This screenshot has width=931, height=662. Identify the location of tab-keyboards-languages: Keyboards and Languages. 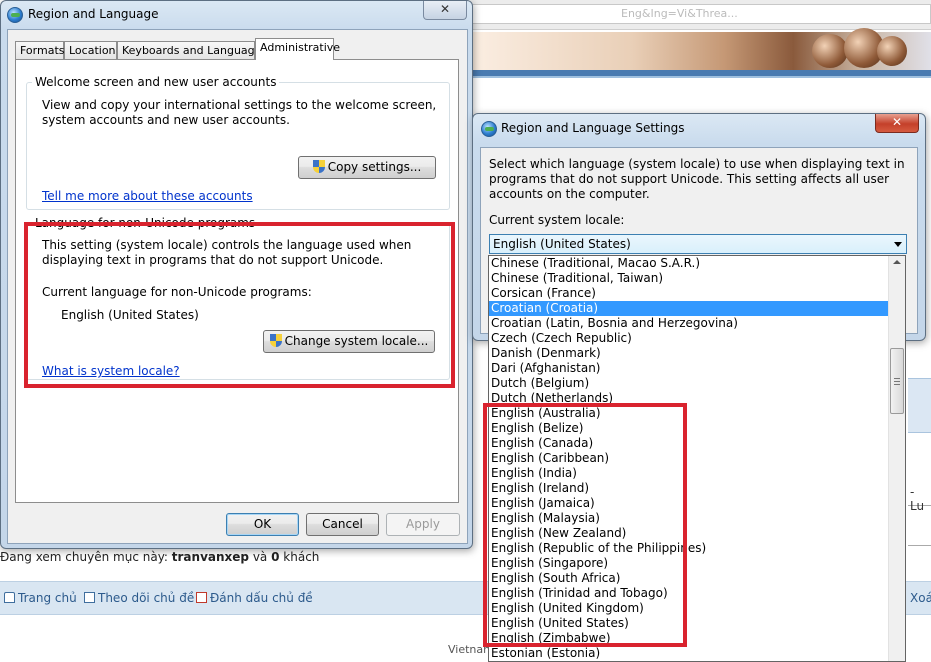
(192, 50).